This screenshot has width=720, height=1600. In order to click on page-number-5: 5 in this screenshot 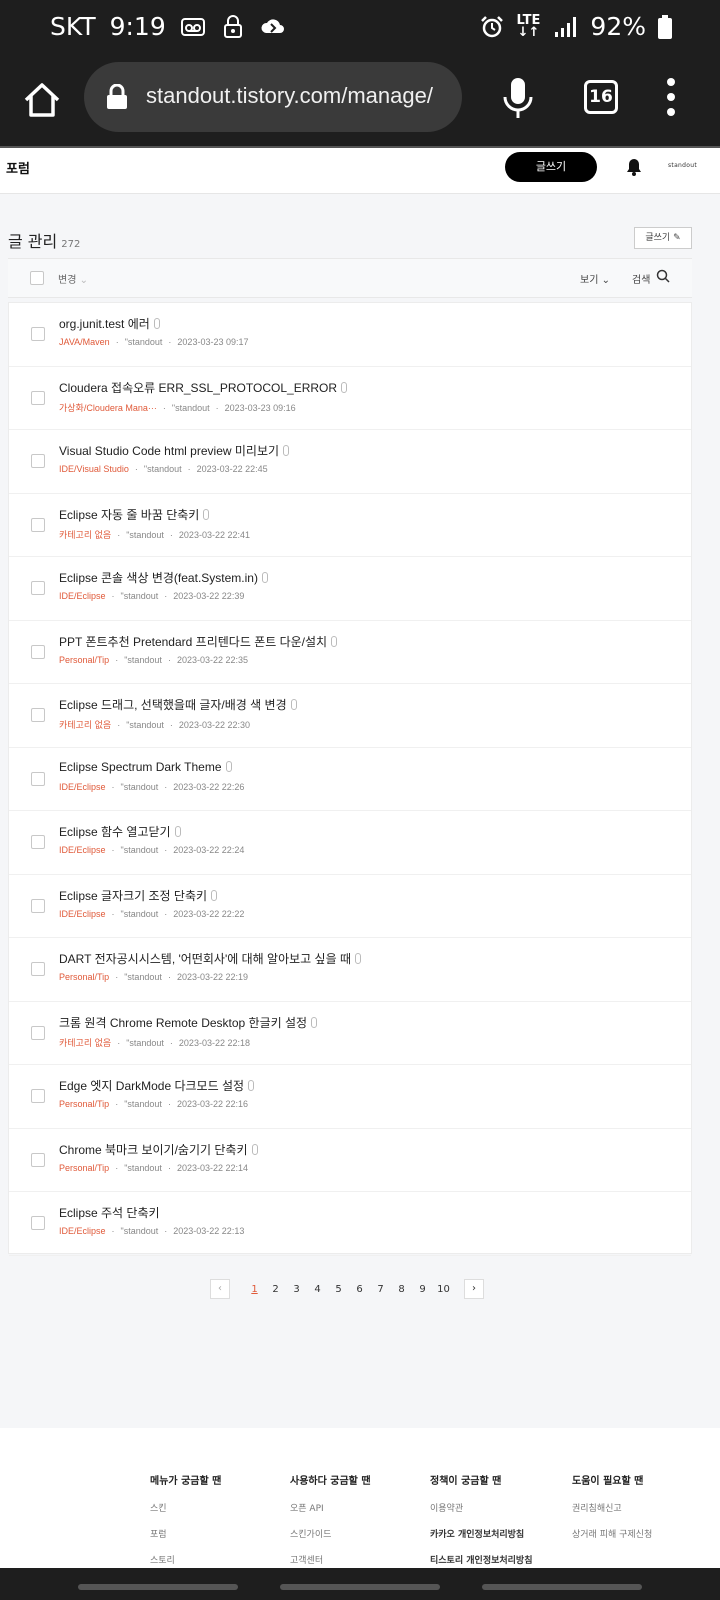, I will do `click(338, 1289)`.